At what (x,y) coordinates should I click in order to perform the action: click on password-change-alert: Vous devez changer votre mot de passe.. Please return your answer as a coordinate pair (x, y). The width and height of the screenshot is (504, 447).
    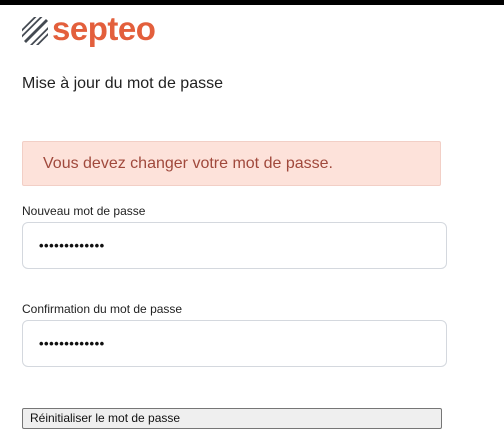
    Looking at the image, I should click on (231, 163).